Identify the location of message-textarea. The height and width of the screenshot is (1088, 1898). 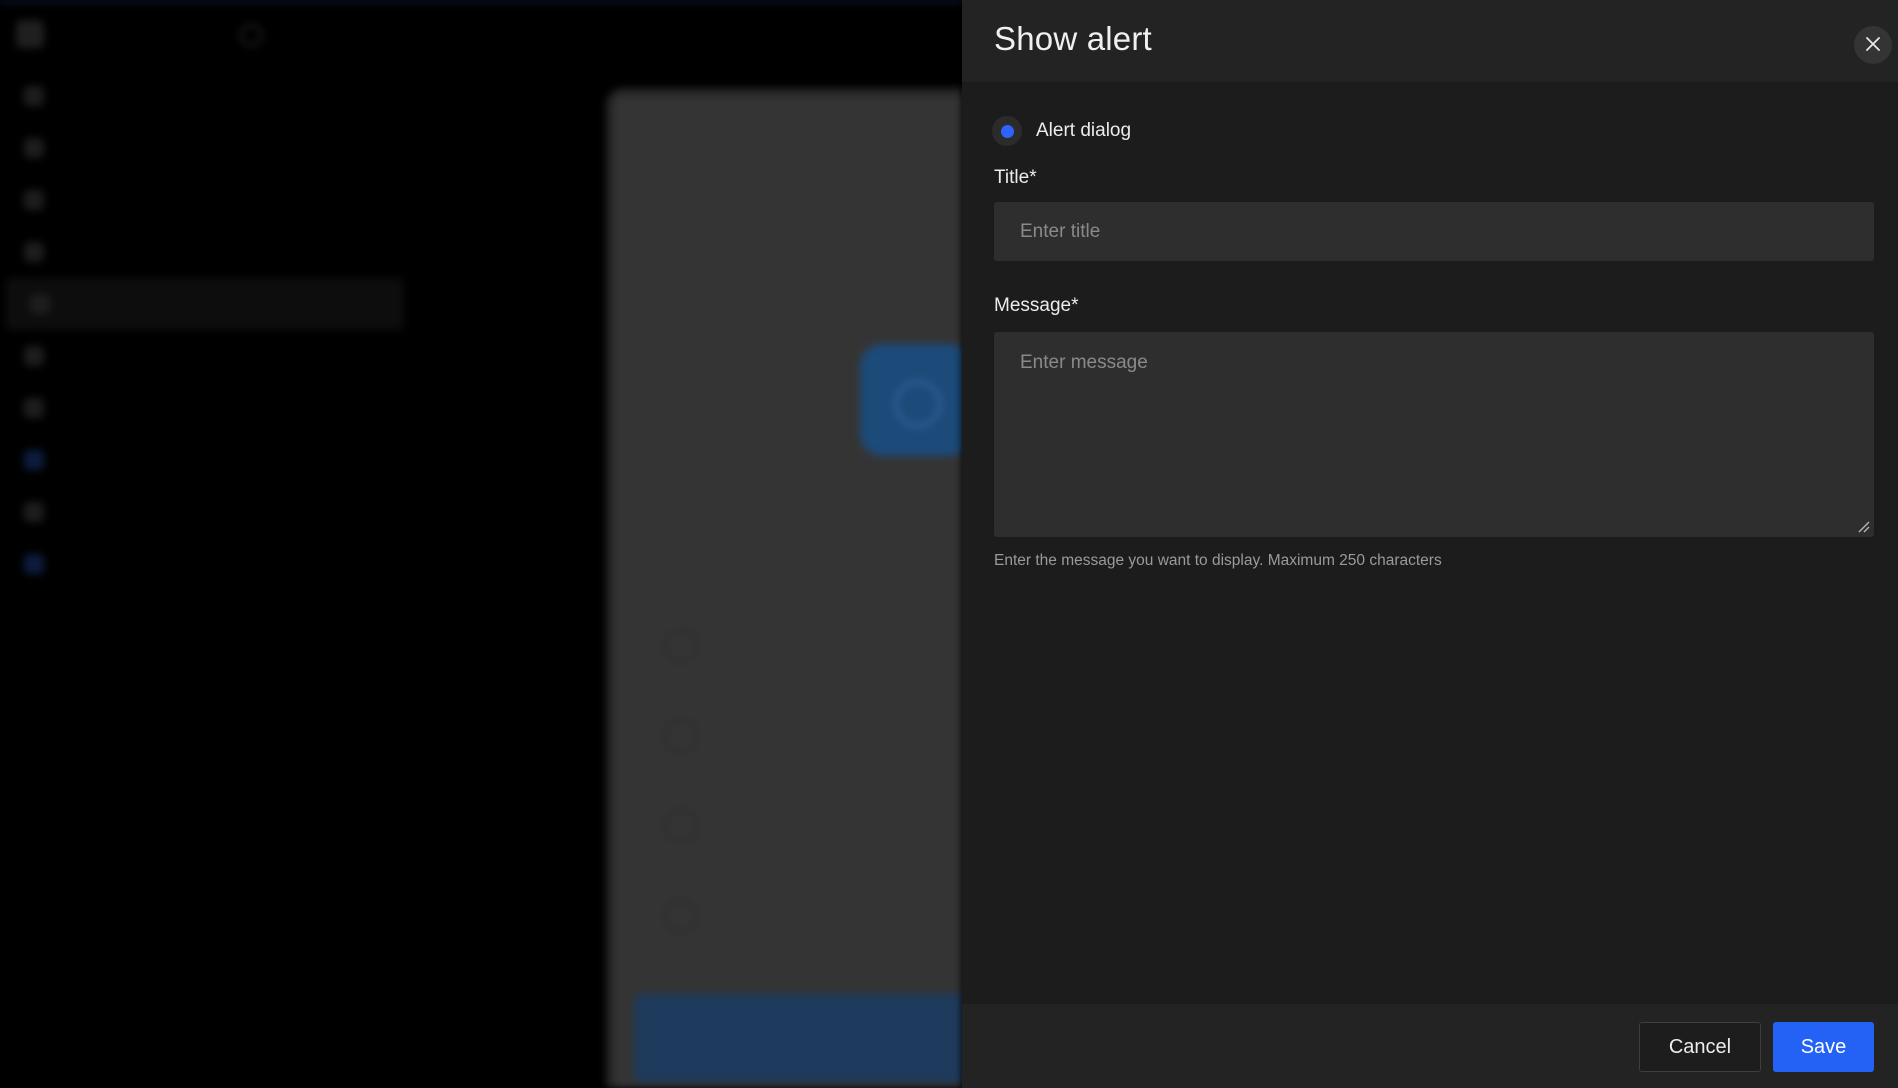
(1434, 434).